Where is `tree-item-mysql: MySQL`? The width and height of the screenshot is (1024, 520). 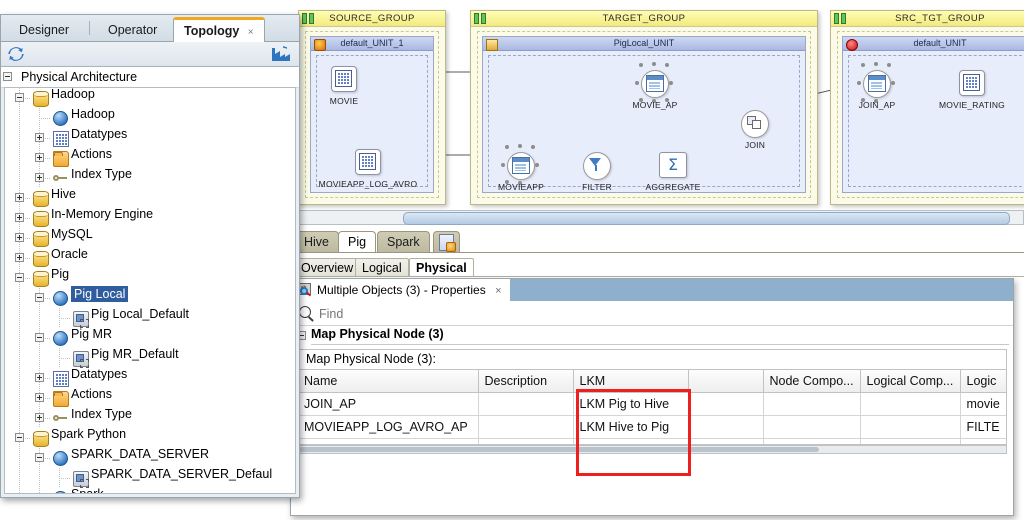
tree-item-mysql: MySQL is located at coordinates (150, 237).